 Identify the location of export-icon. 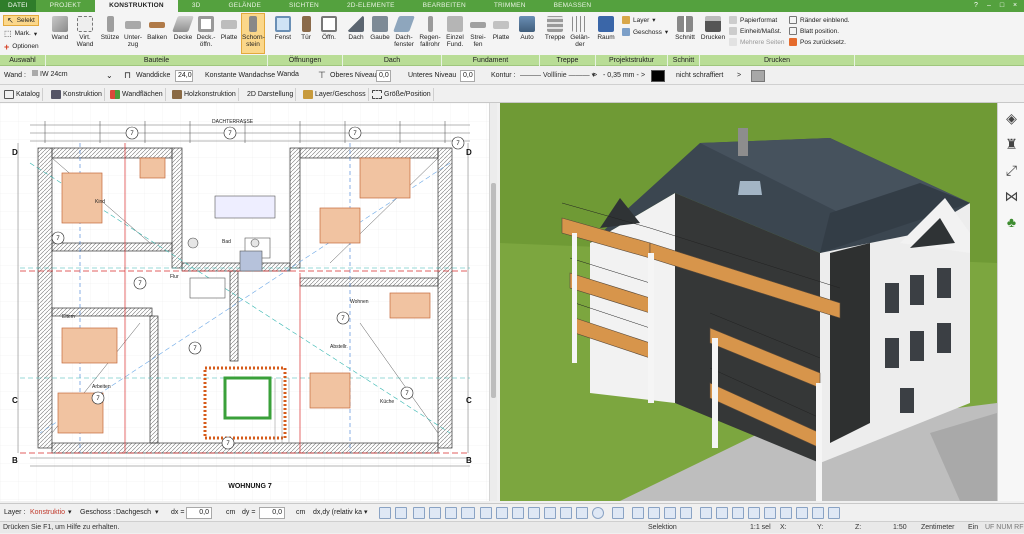
(818, 513).